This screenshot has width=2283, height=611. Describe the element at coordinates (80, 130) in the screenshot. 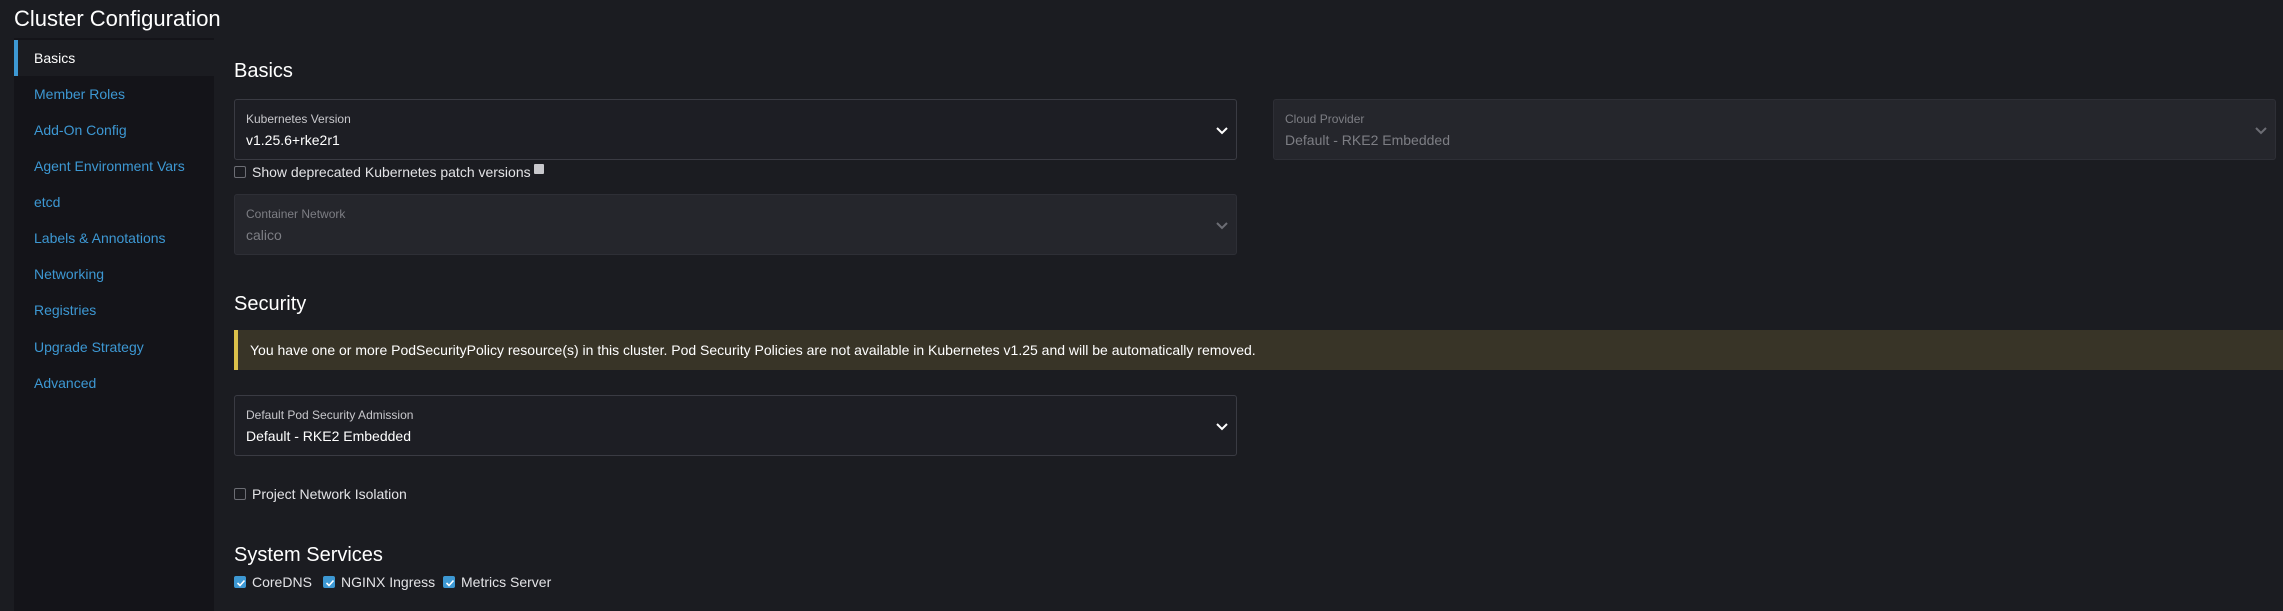

I see `sidebar-item-add-on-config: Add-On Config` at that location.